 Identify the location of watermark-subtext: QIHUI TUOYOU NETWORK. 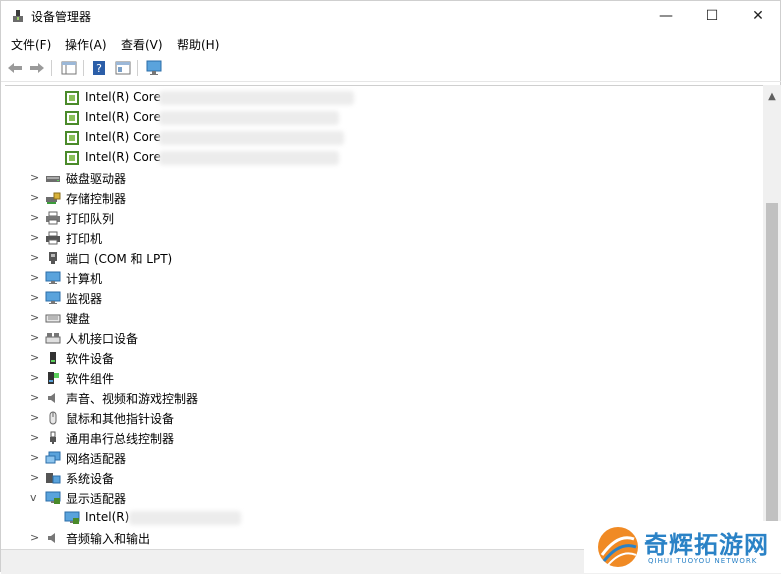
(703, 561).